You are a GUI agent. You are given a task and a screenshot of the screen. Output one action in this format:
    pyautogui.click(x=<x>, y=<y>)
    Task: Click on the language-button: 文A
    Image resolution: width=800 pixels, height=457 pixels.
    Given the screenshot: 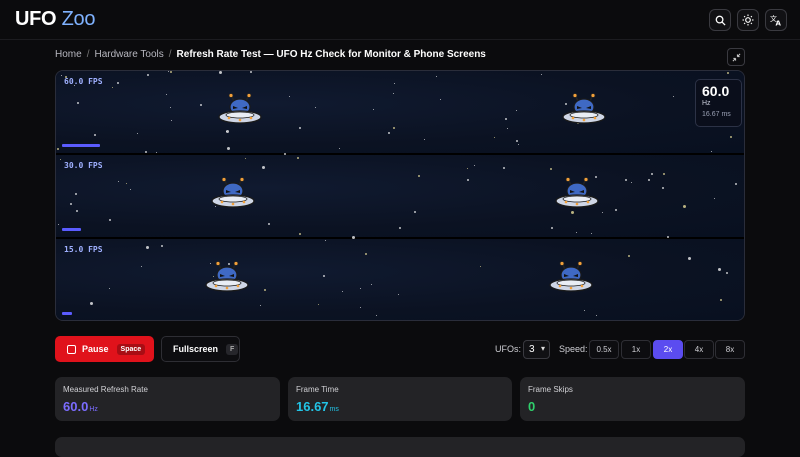 What is the action you would take?
    pyautogui.click(x=776, y=20)
    